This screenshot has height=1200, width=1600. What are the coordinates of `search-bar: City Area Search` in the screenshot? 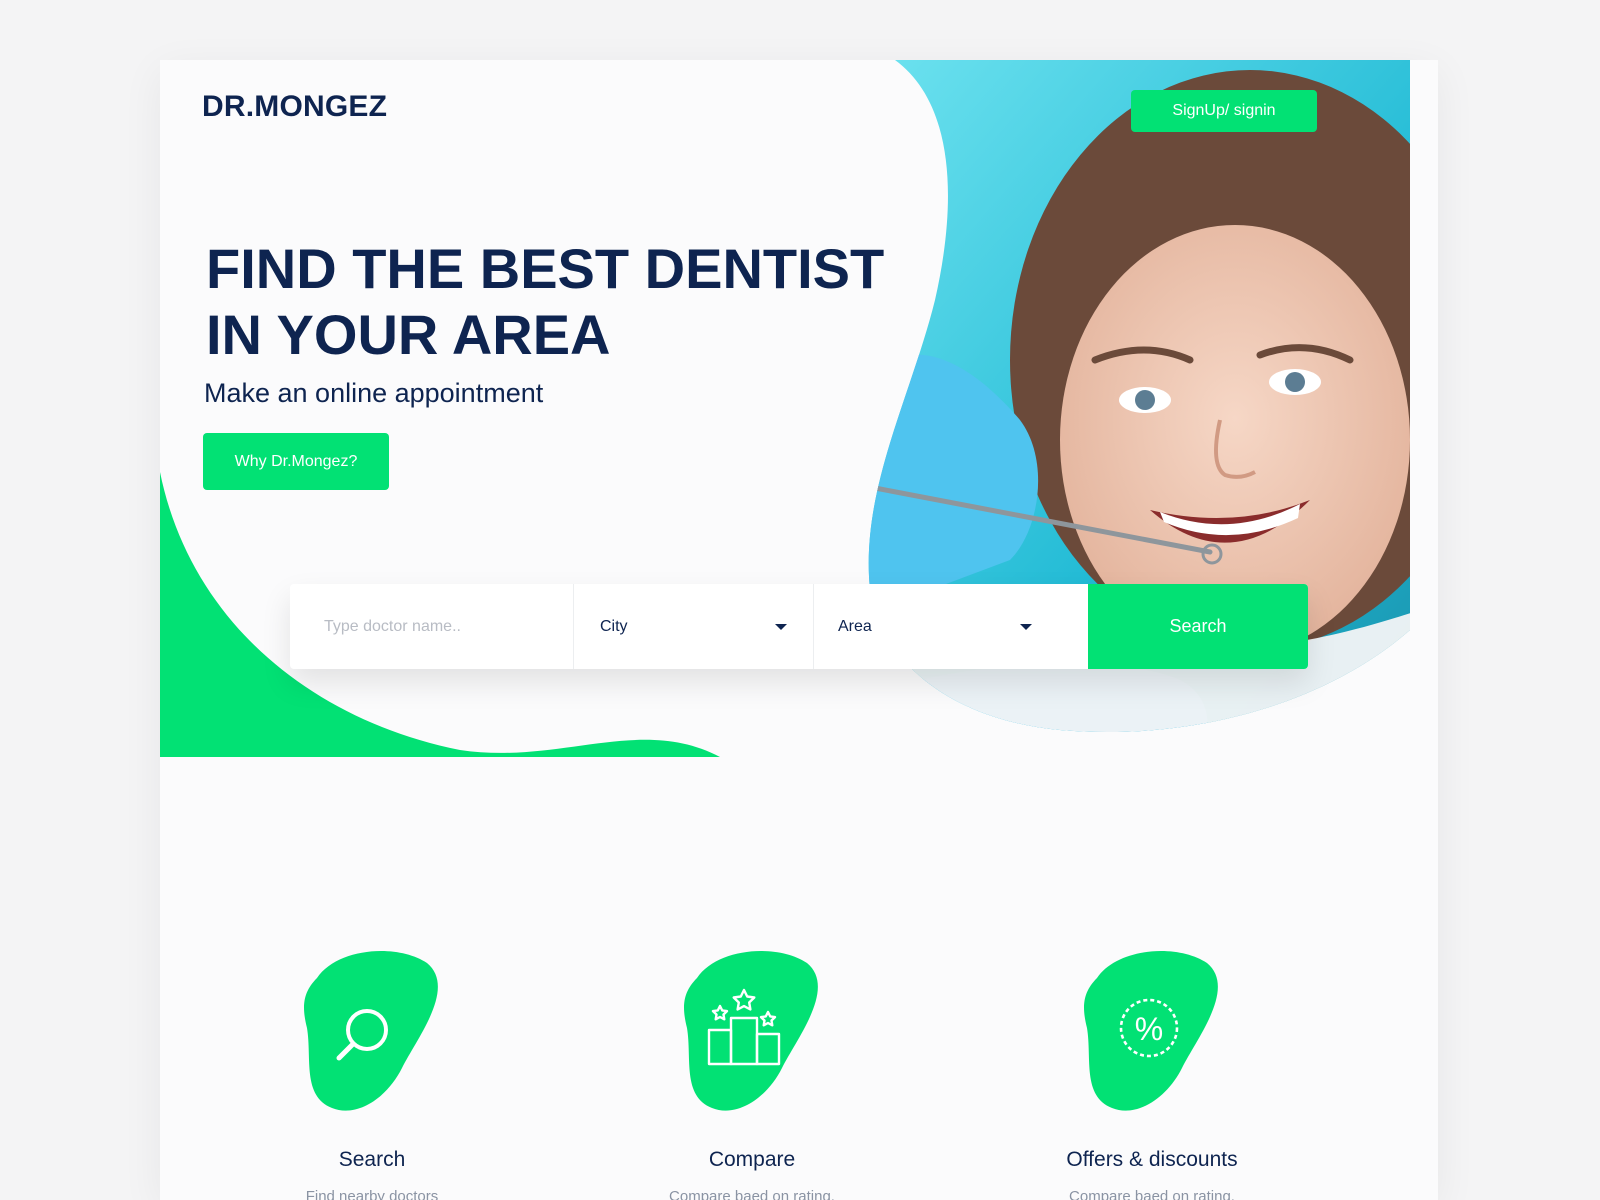 It's located at (799, 626).